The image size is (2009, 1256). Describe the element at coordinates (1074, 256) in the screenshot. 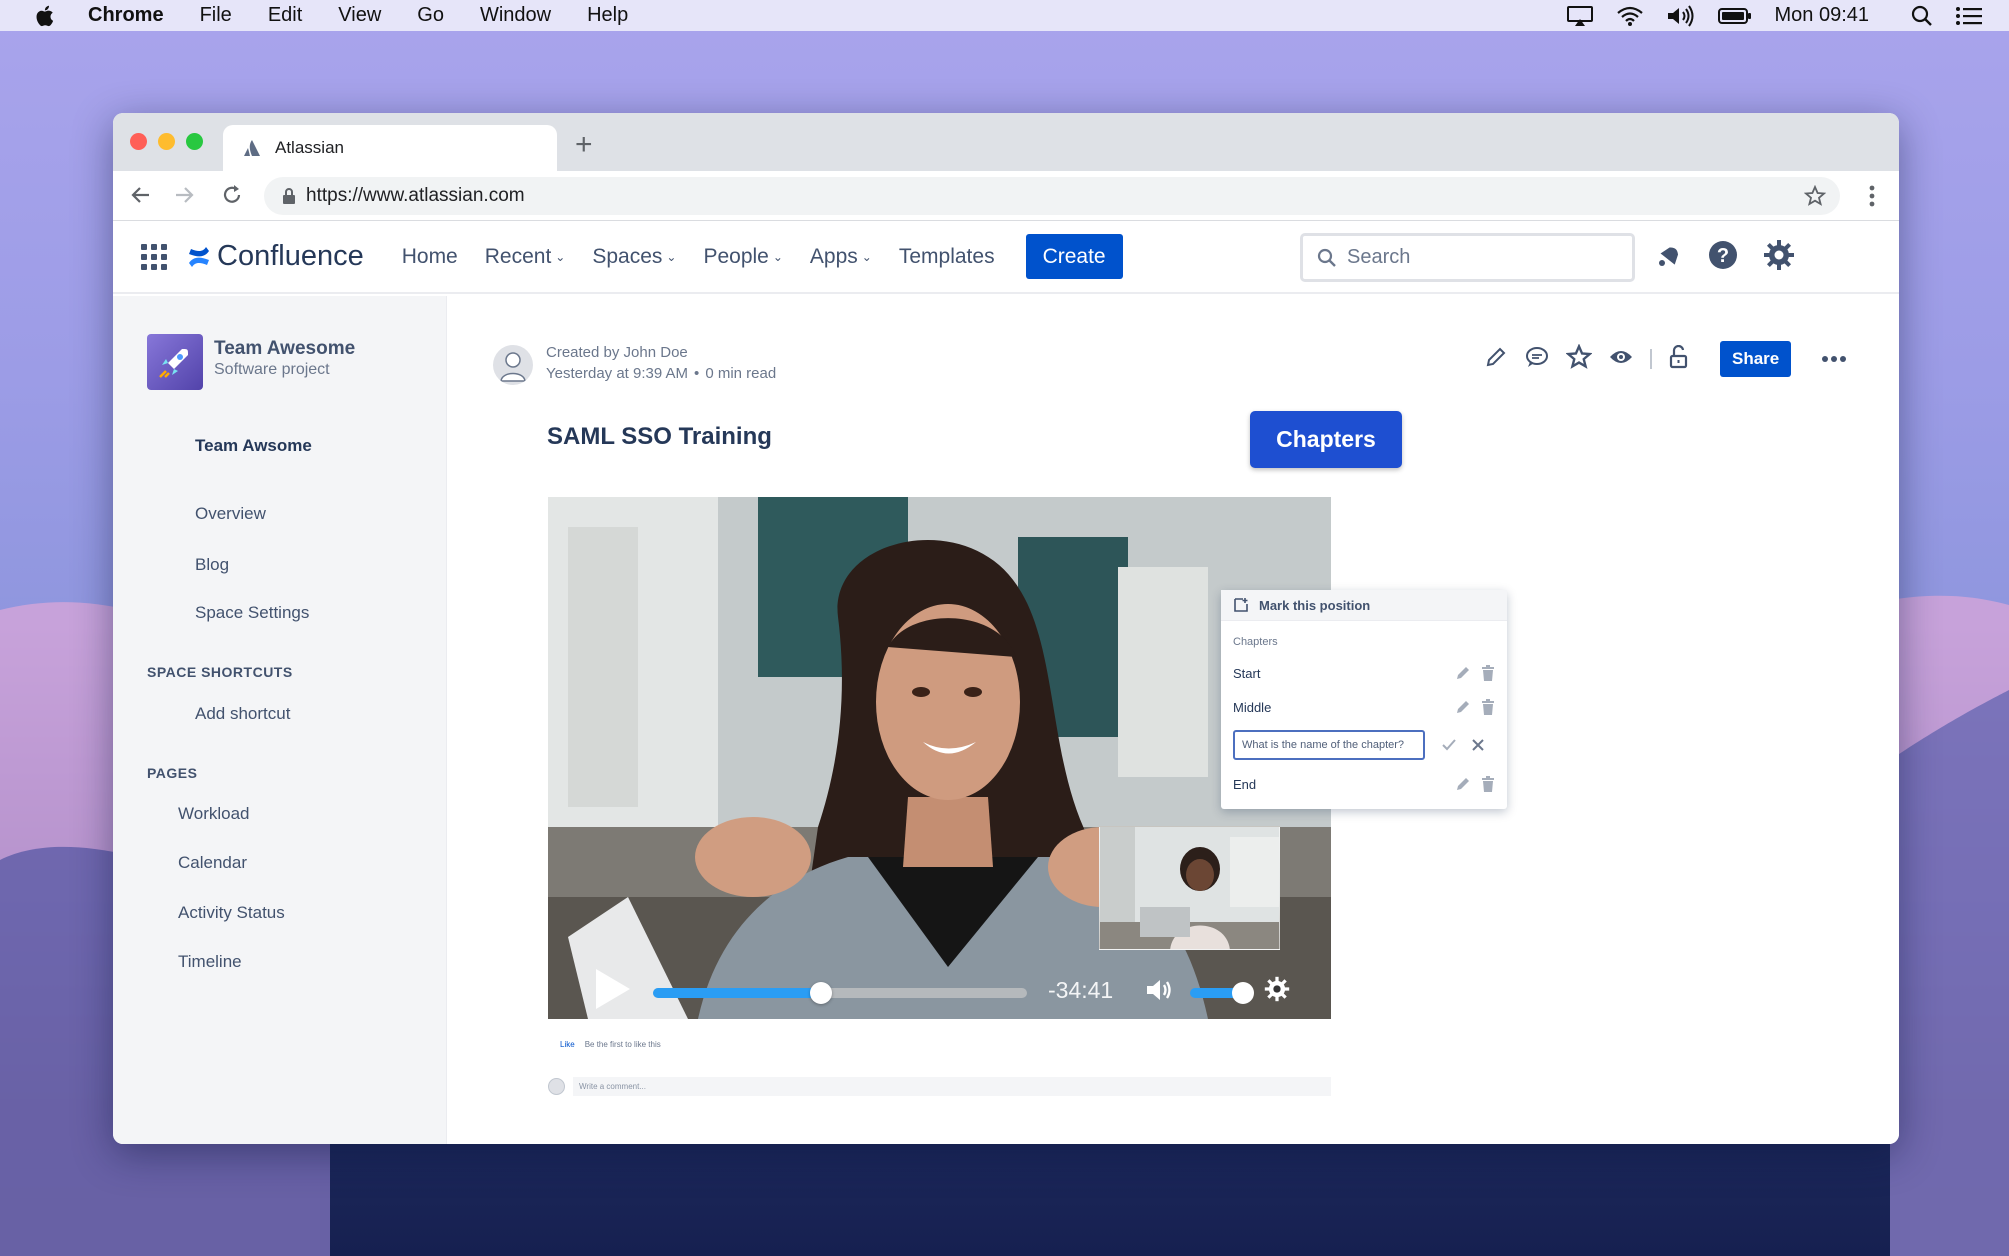

I see `create-button: Create` at that location.